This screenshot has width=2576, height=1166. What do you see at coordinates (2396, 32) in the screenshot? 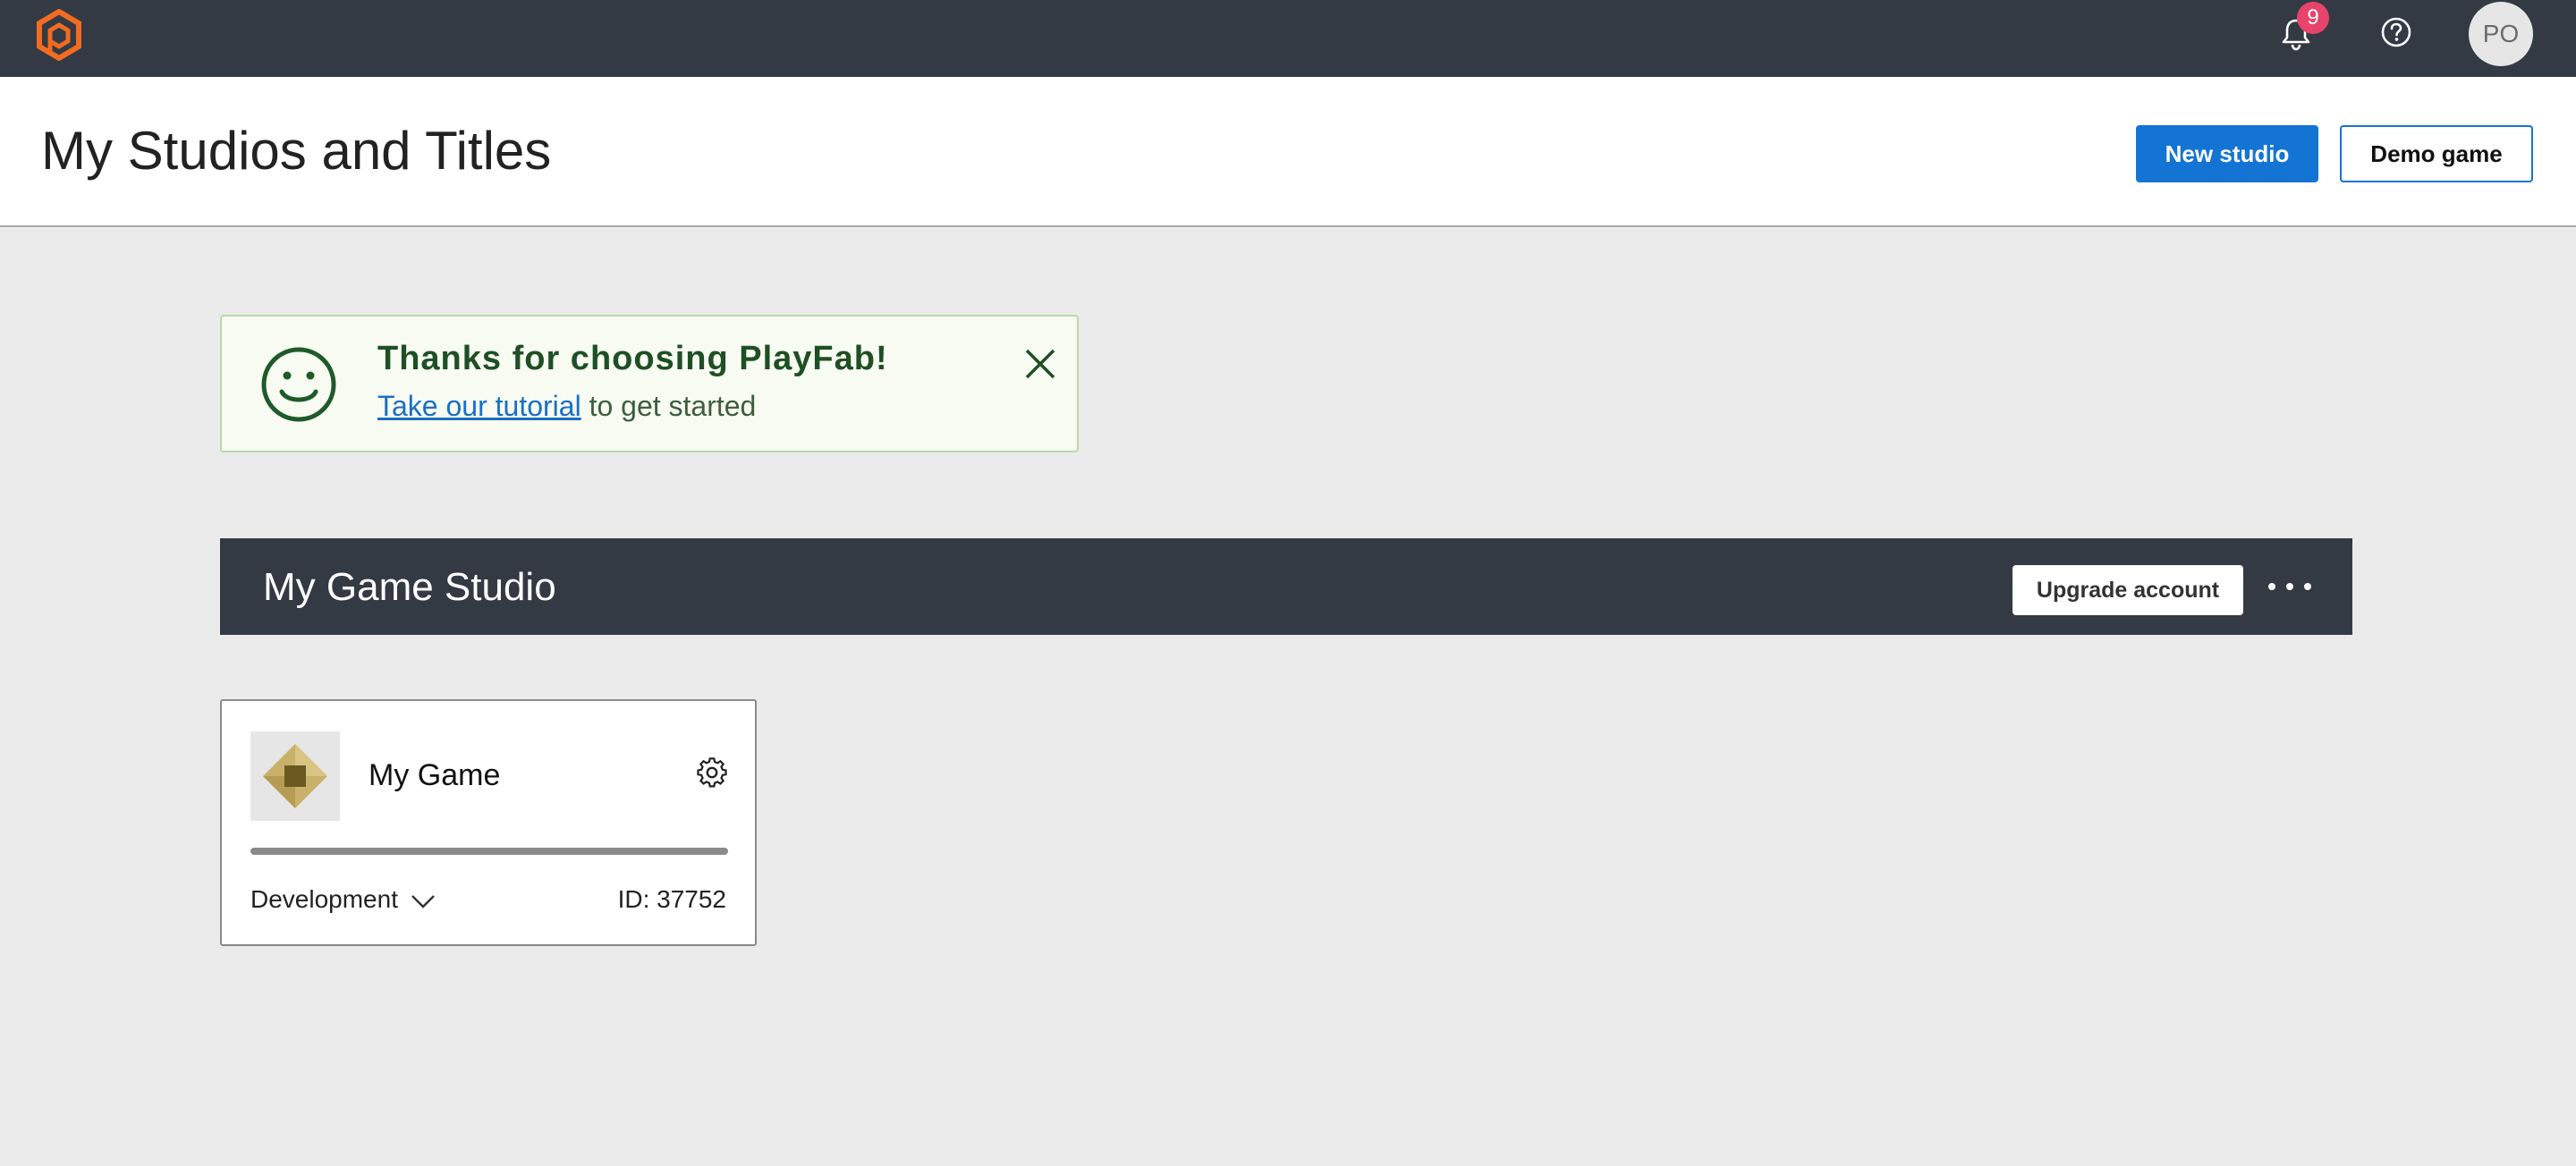
I see `help-icon` at bounding box center [2396, 32].